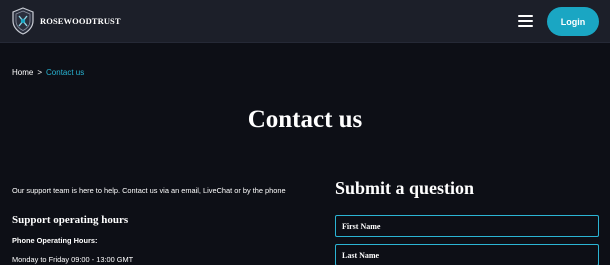 The width and height of the screenshot is (610, 265). What do you see at coordinates (65, 72) in the screenshot?
I see `breadcrumb-current: Contact us` at bounding box center [65, 72].